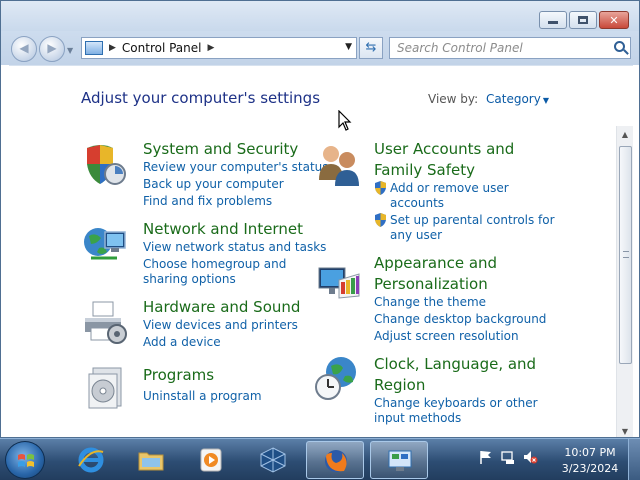 Image resolution: width=640 pixels, height=480 pixels. What do you see at coordinates (214, 264) in the screenshot?
I see `link-choose-homegroup: Choose homegroup and` at bounding box center [214, 264].